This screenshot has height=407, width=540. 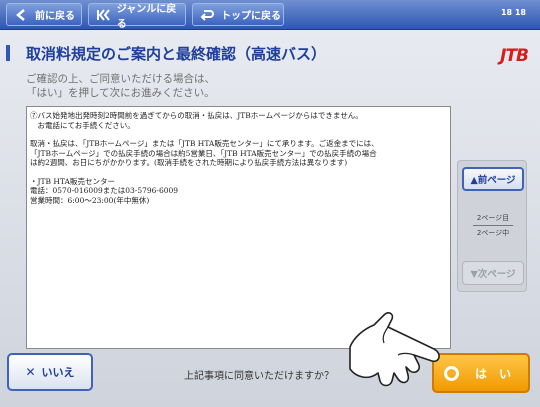 I want to click on title-accent-bar, so click(x=8, y=53).